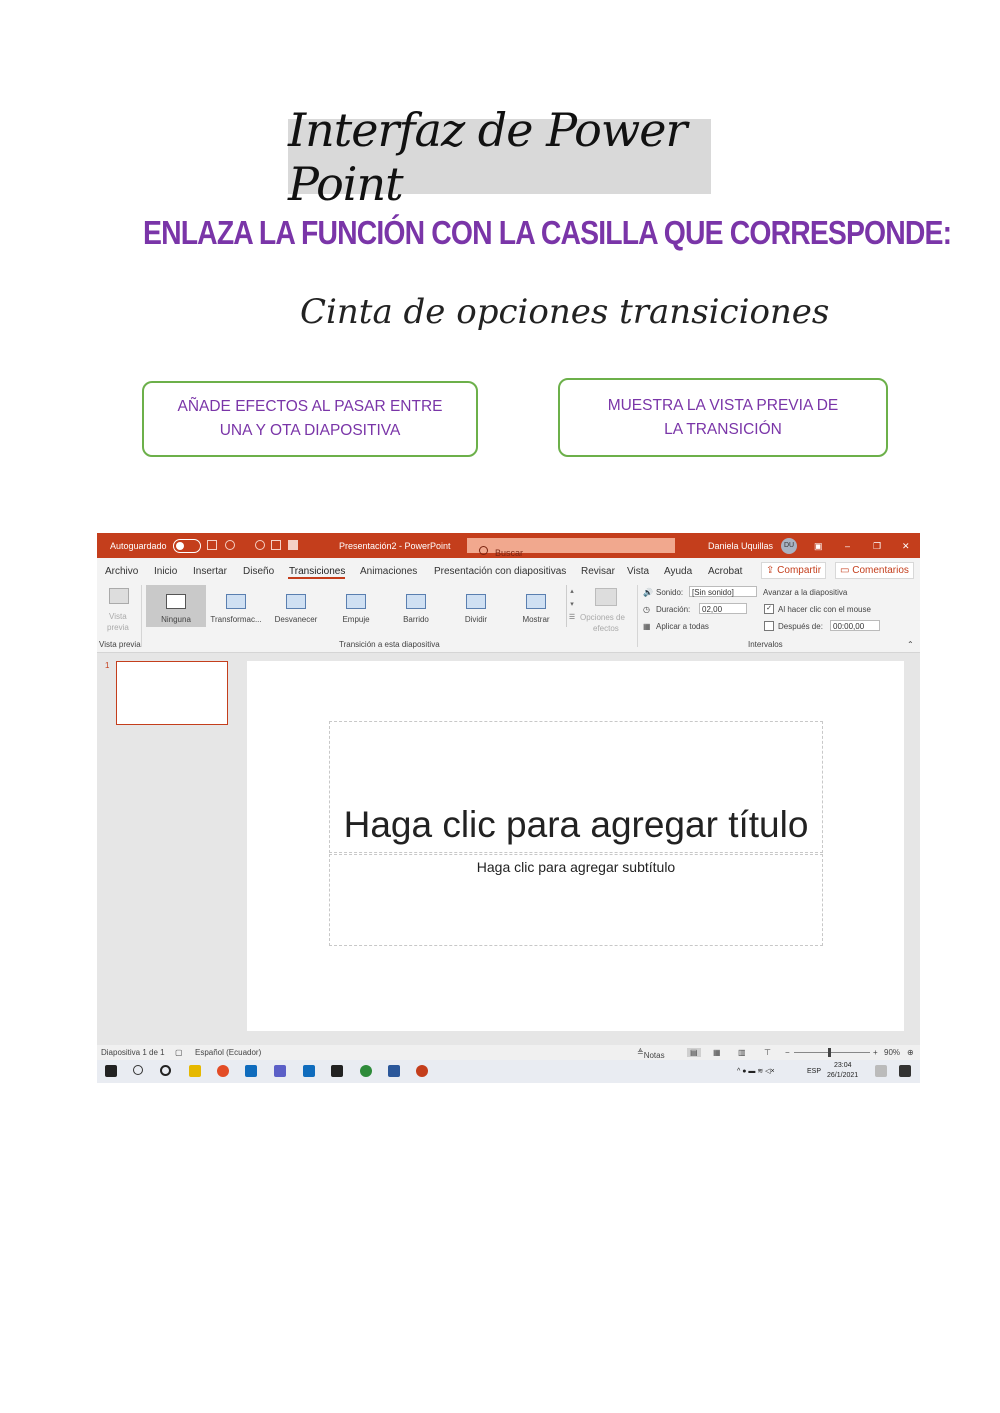 This screenshot has height=1413, width=1000. Describe the element at coordinates (571, 548) in the screenshot. I see `search-box: Buscar` at that location.